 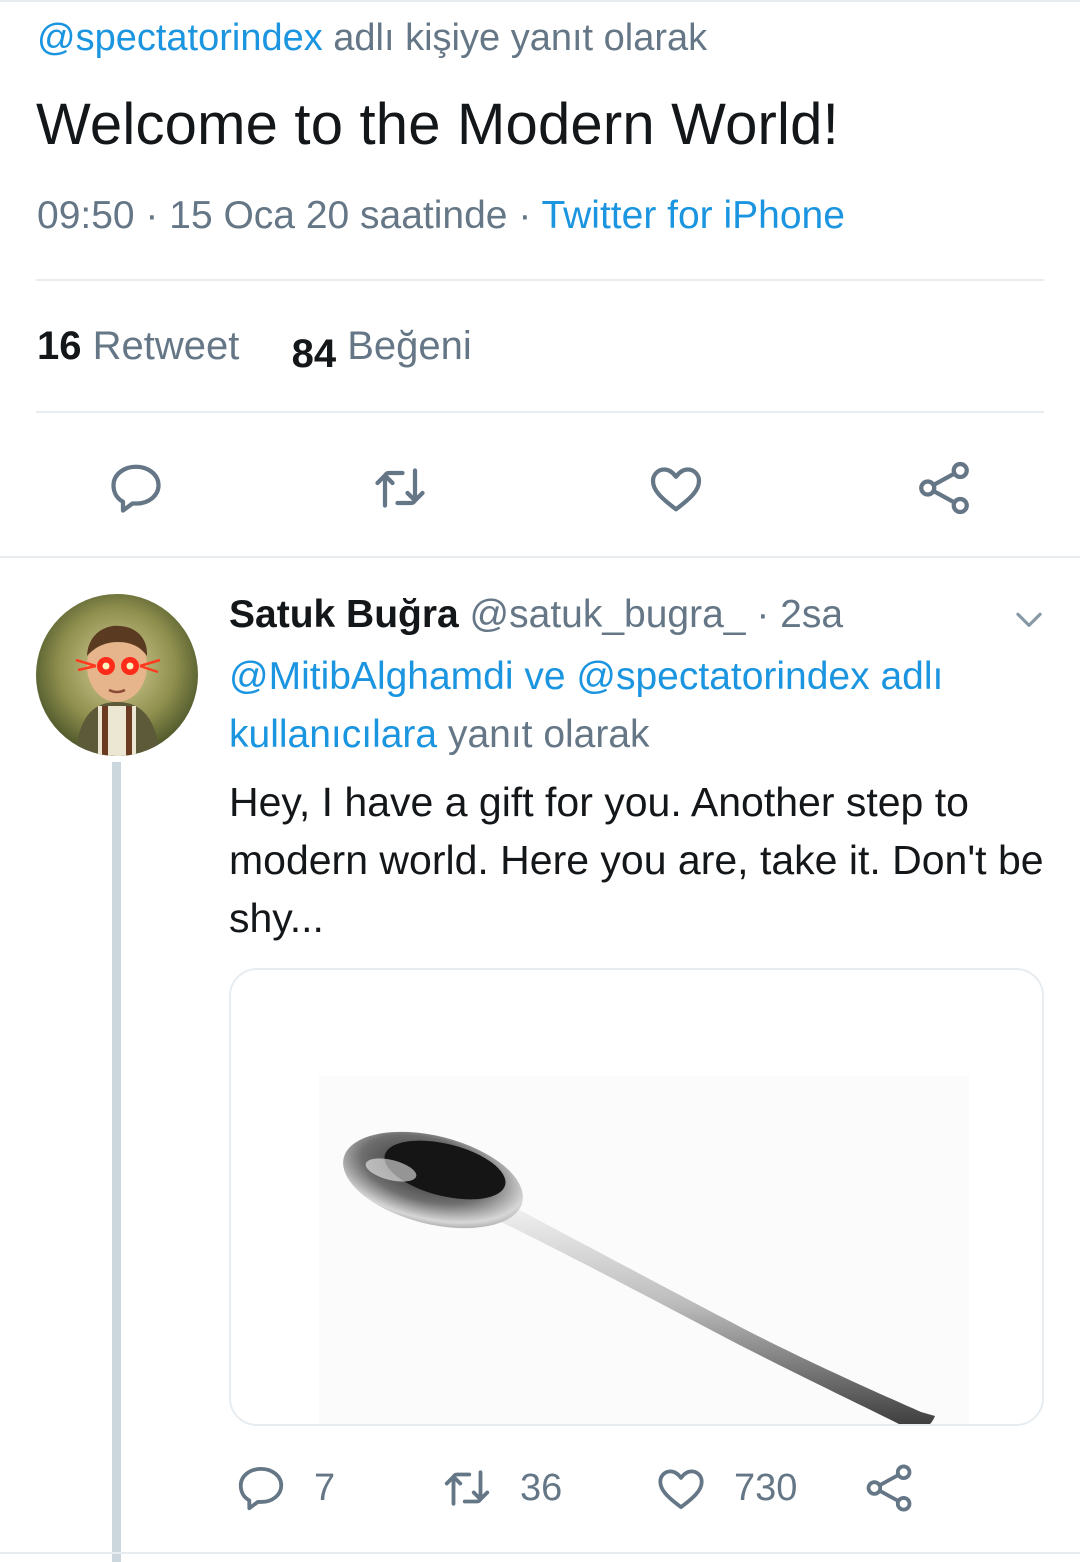 I want to click on author-name: Satuk Buğra, so click(x=344, y=614).